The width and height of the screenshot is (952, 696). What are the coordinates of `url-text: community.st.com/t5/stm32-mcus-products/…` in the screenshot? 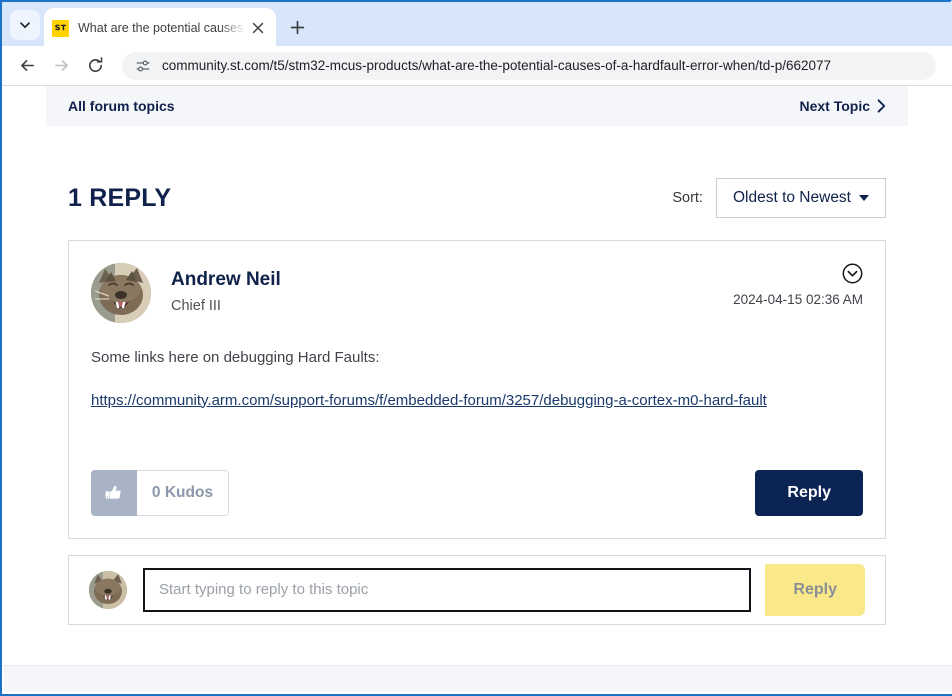 It's located at (497, 65).